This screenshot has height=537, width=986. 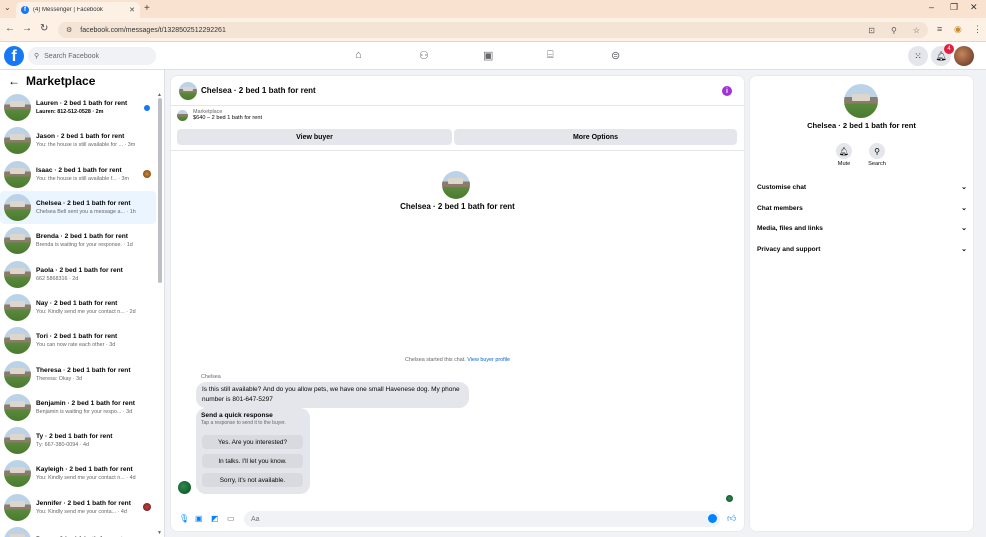 What do you see at coordinates (57, 278) in the screenshot?
I see `conversation-preview: 662 5868316 · 2d` at bounding box center [57, 278].